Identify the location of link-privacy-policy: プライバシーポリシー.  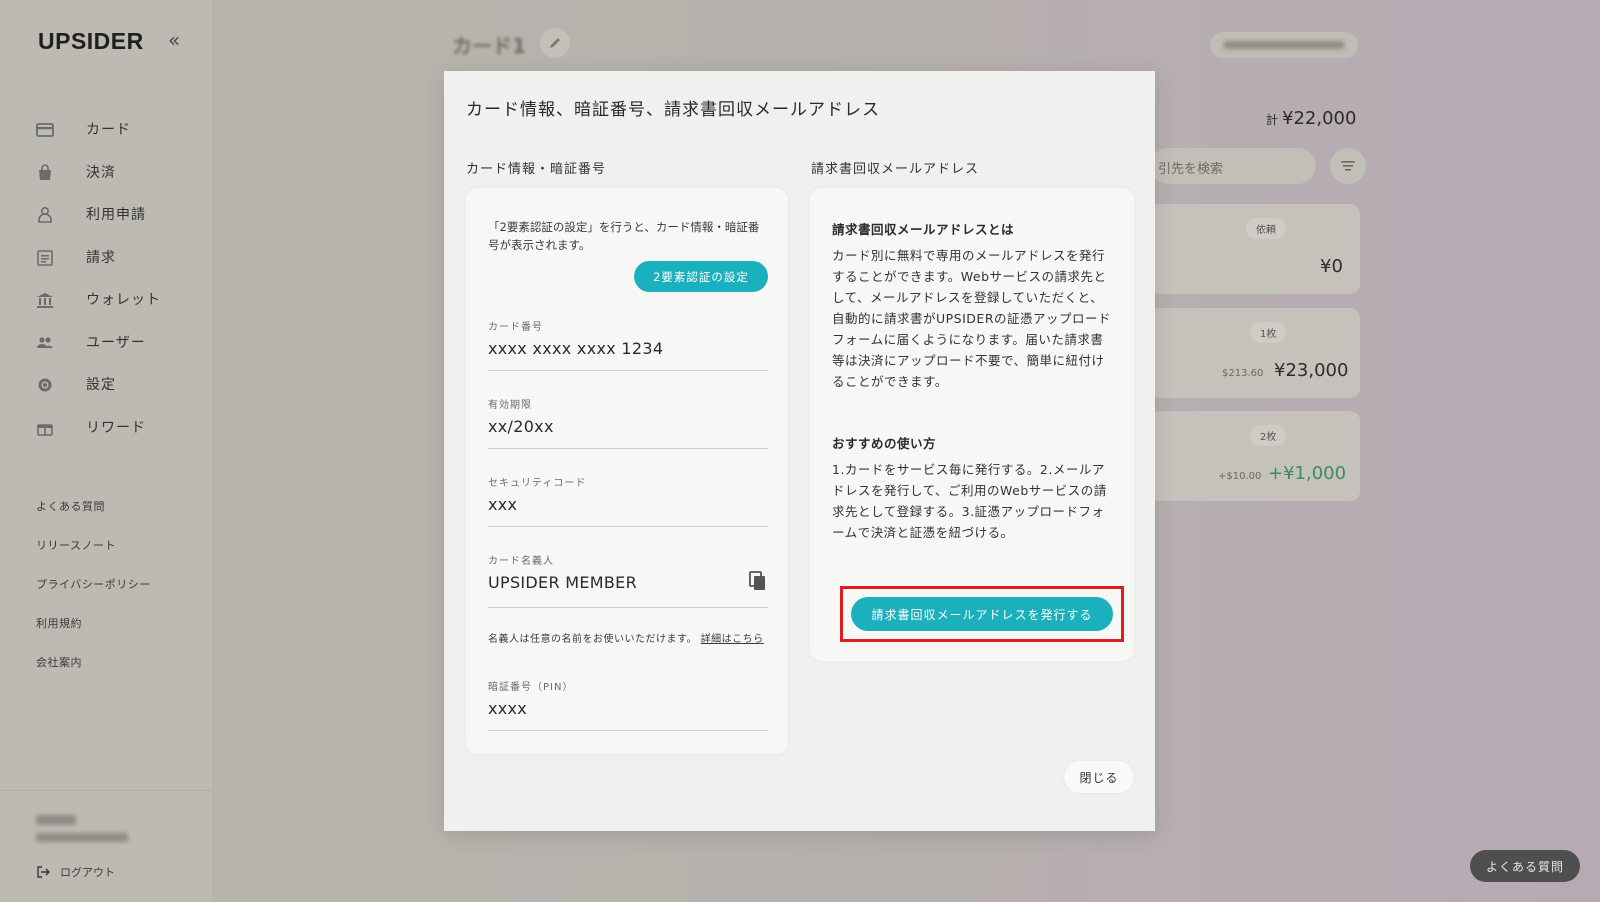
(93, 595).